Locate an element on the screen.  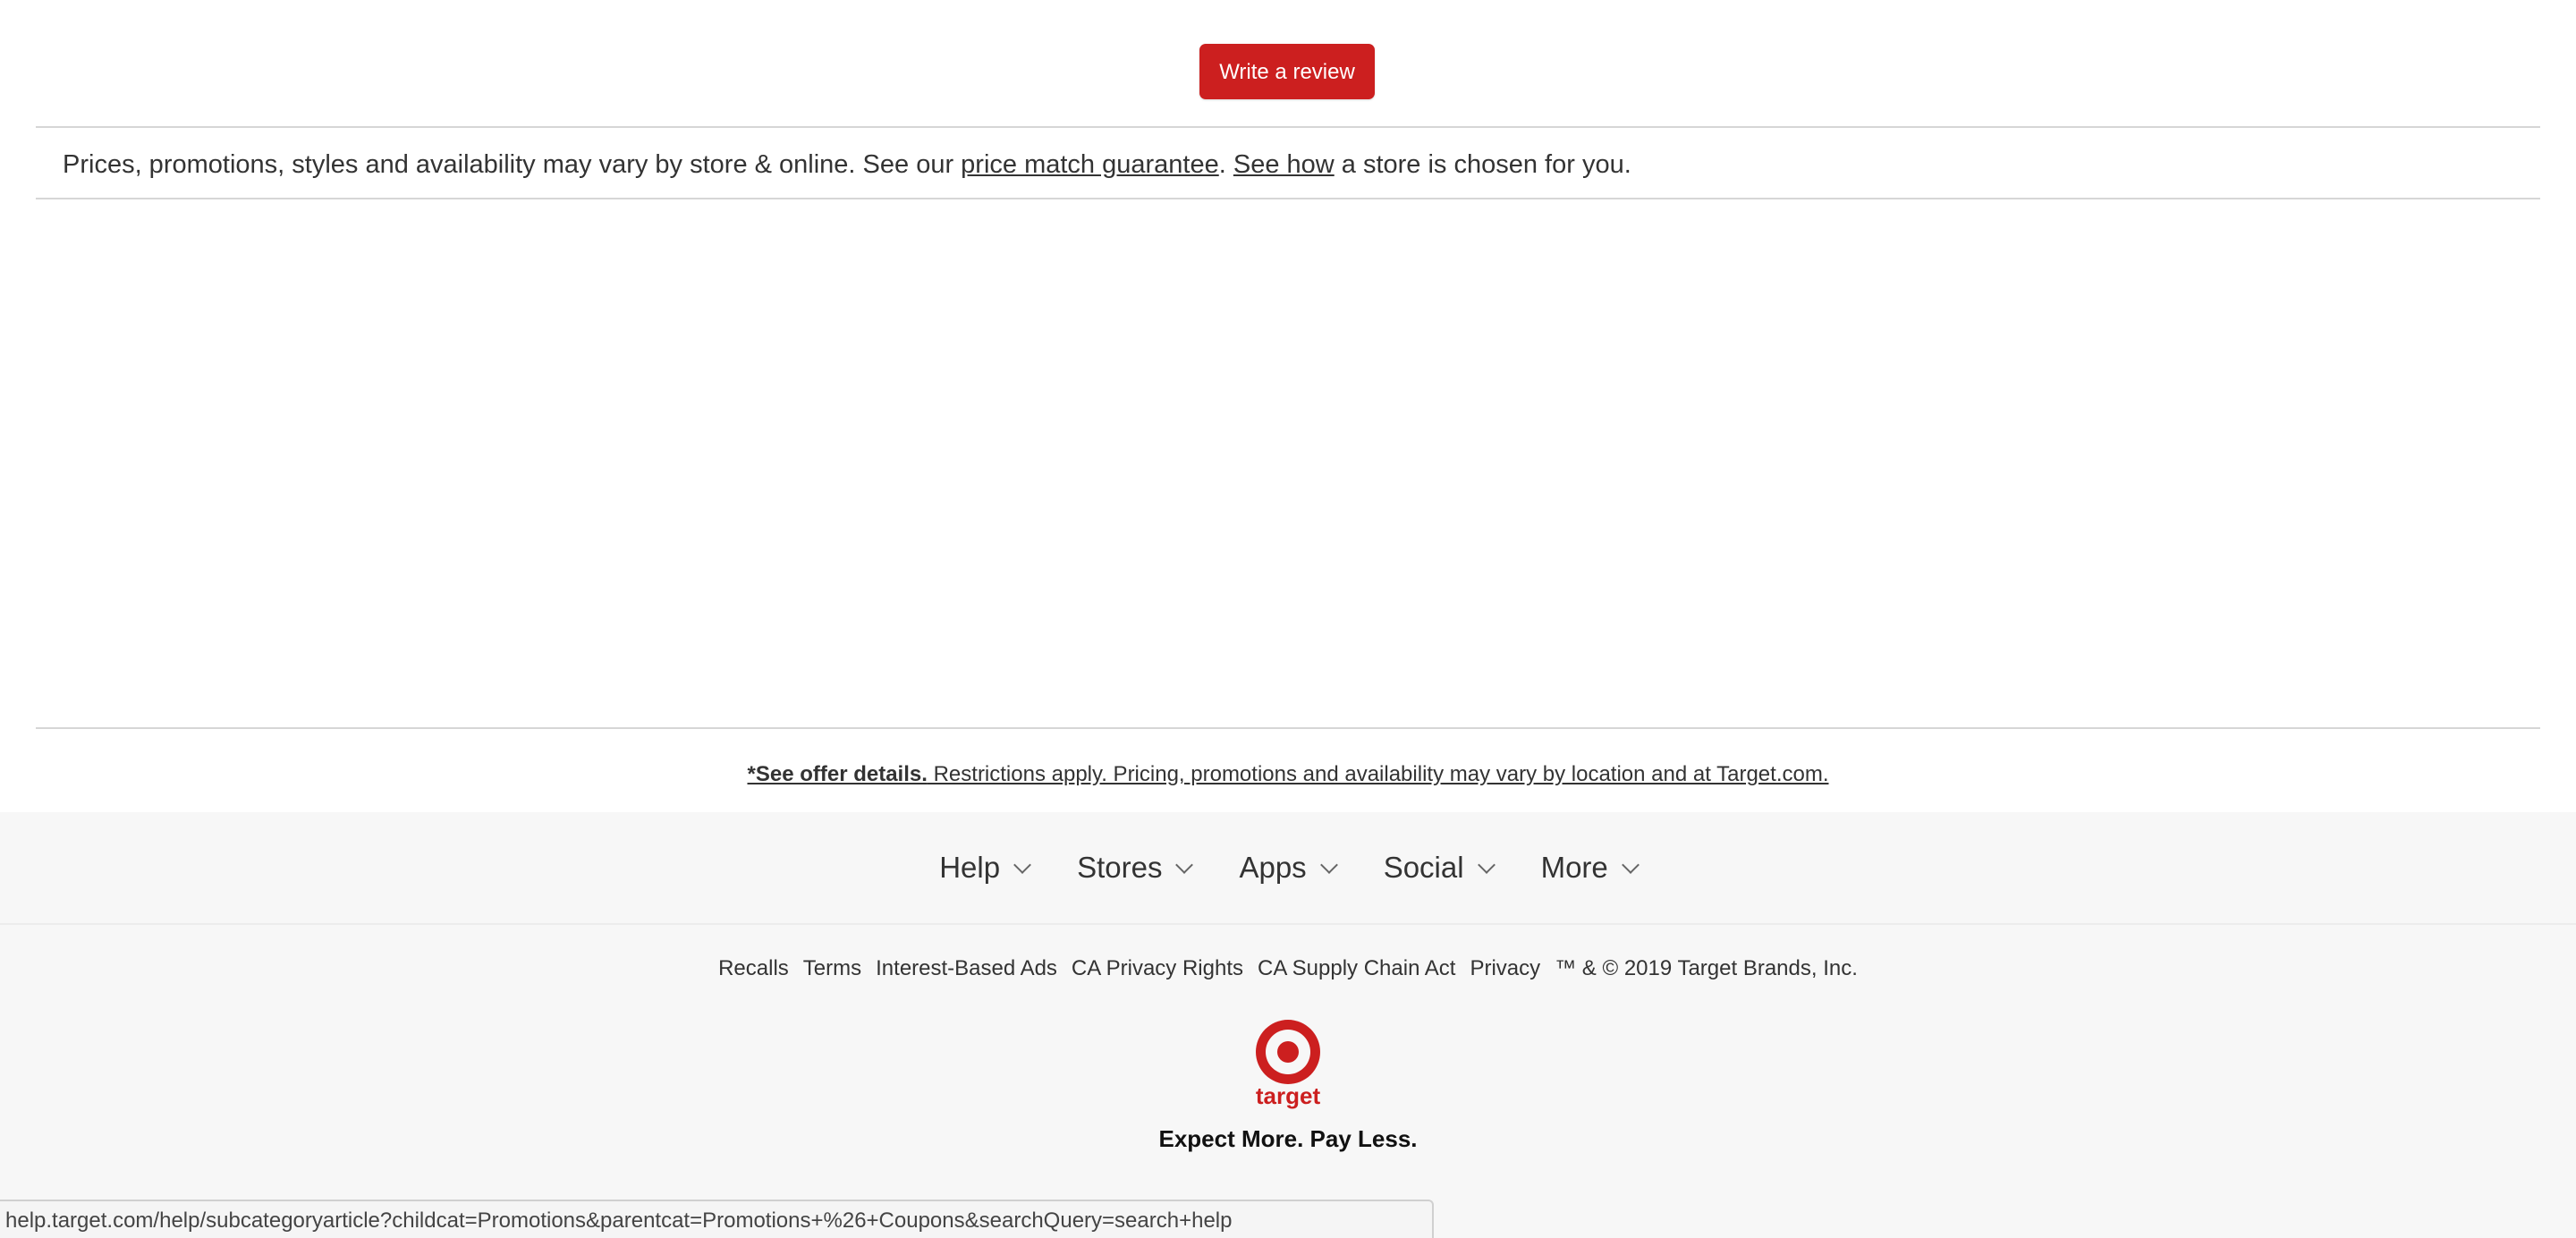
footer-nav-help: Help is located at coordinates (985, 868).